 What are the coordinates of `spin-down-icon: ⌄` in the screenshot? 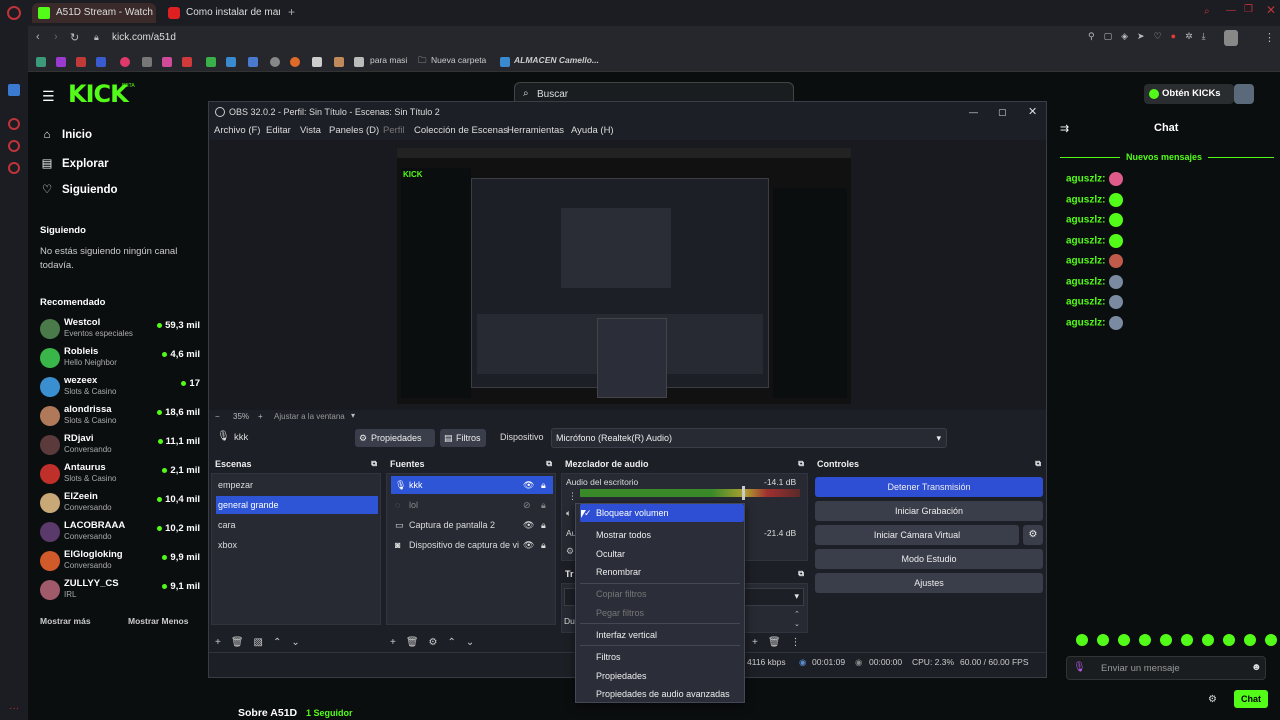 It's located at (797, 624).